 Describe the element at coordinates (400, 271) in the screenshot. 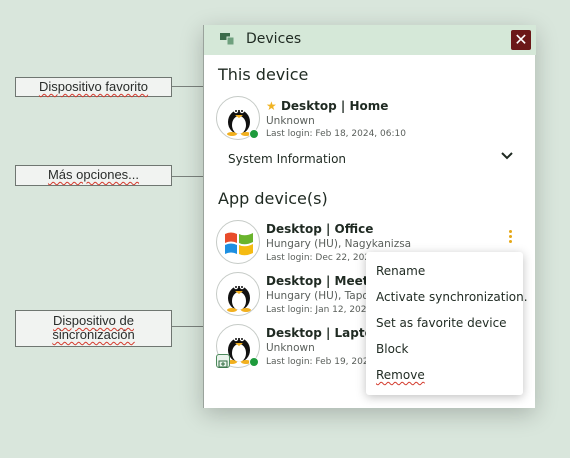

I see `menu-item-rename: Rename` at that location.